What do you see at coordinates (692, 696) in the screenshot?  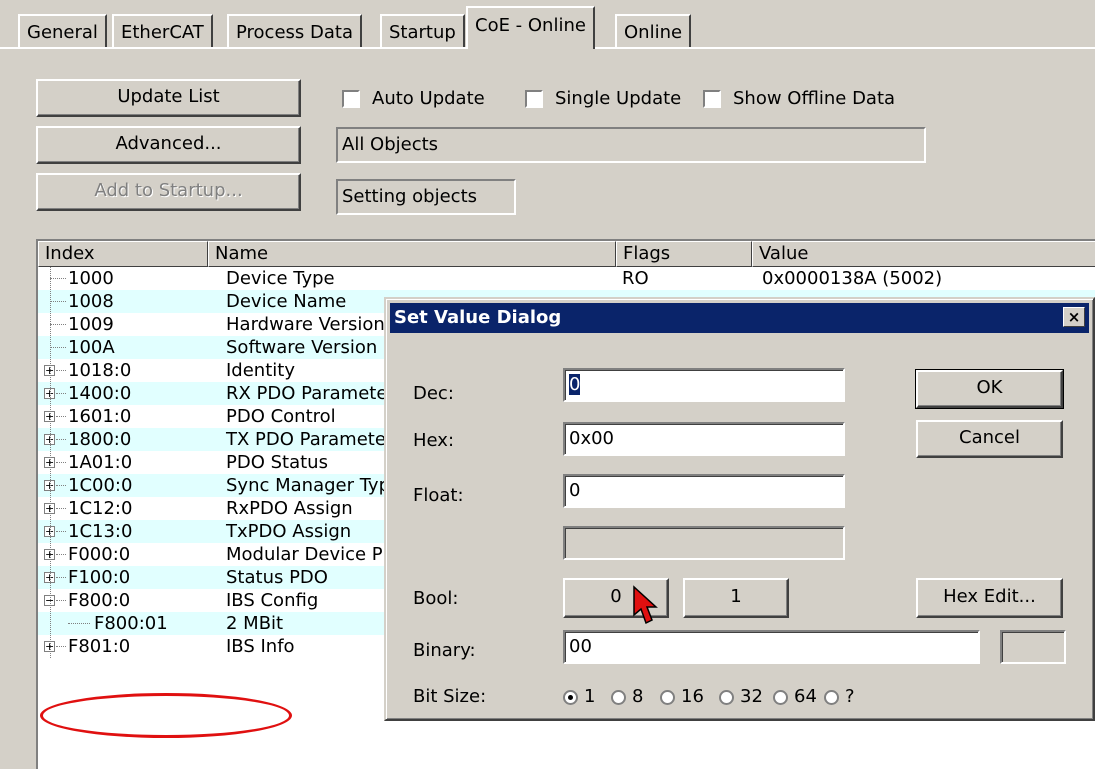 I see `bitsize-label-16: 16` at bounding box center [692, 696].